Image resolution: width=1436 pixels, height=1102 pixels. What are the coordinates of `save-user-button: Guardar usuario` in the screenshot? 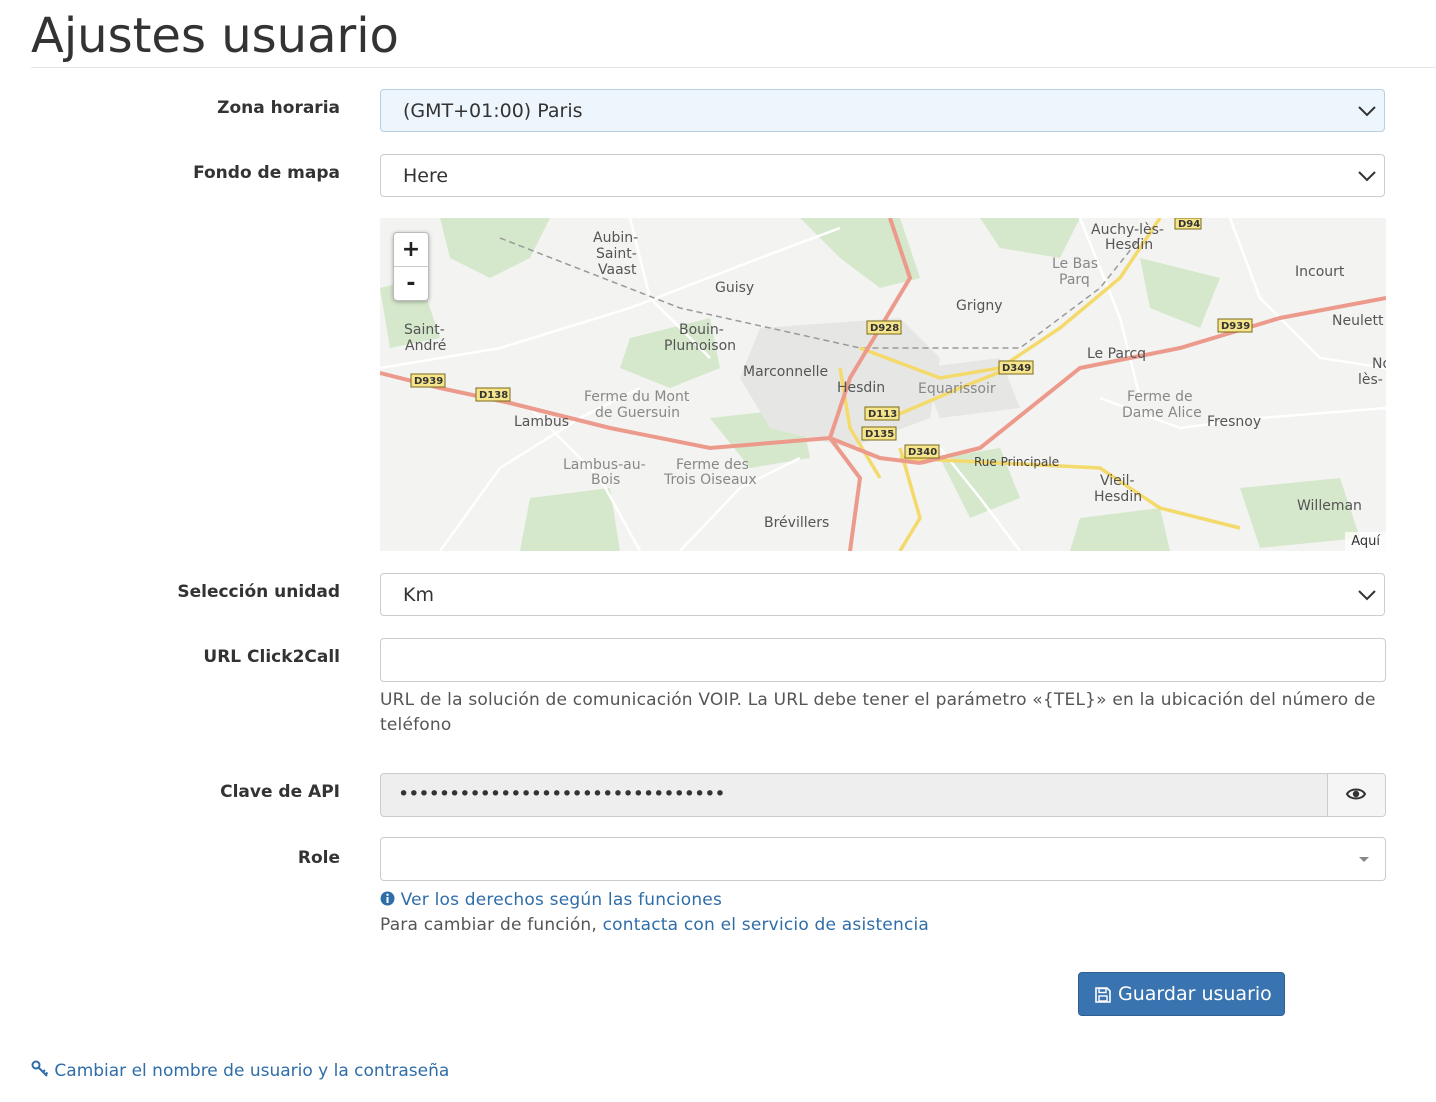 It's located at (1181, 994).